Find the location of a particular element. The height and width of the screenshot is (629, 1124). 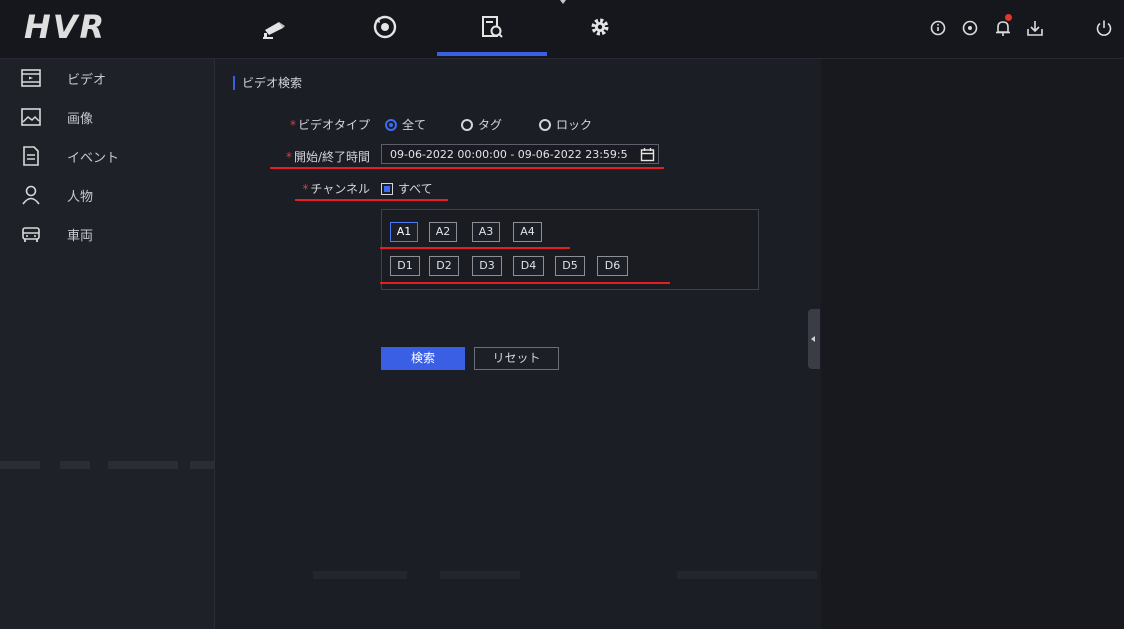

alarm-button is located at coordinates (1003, 26).